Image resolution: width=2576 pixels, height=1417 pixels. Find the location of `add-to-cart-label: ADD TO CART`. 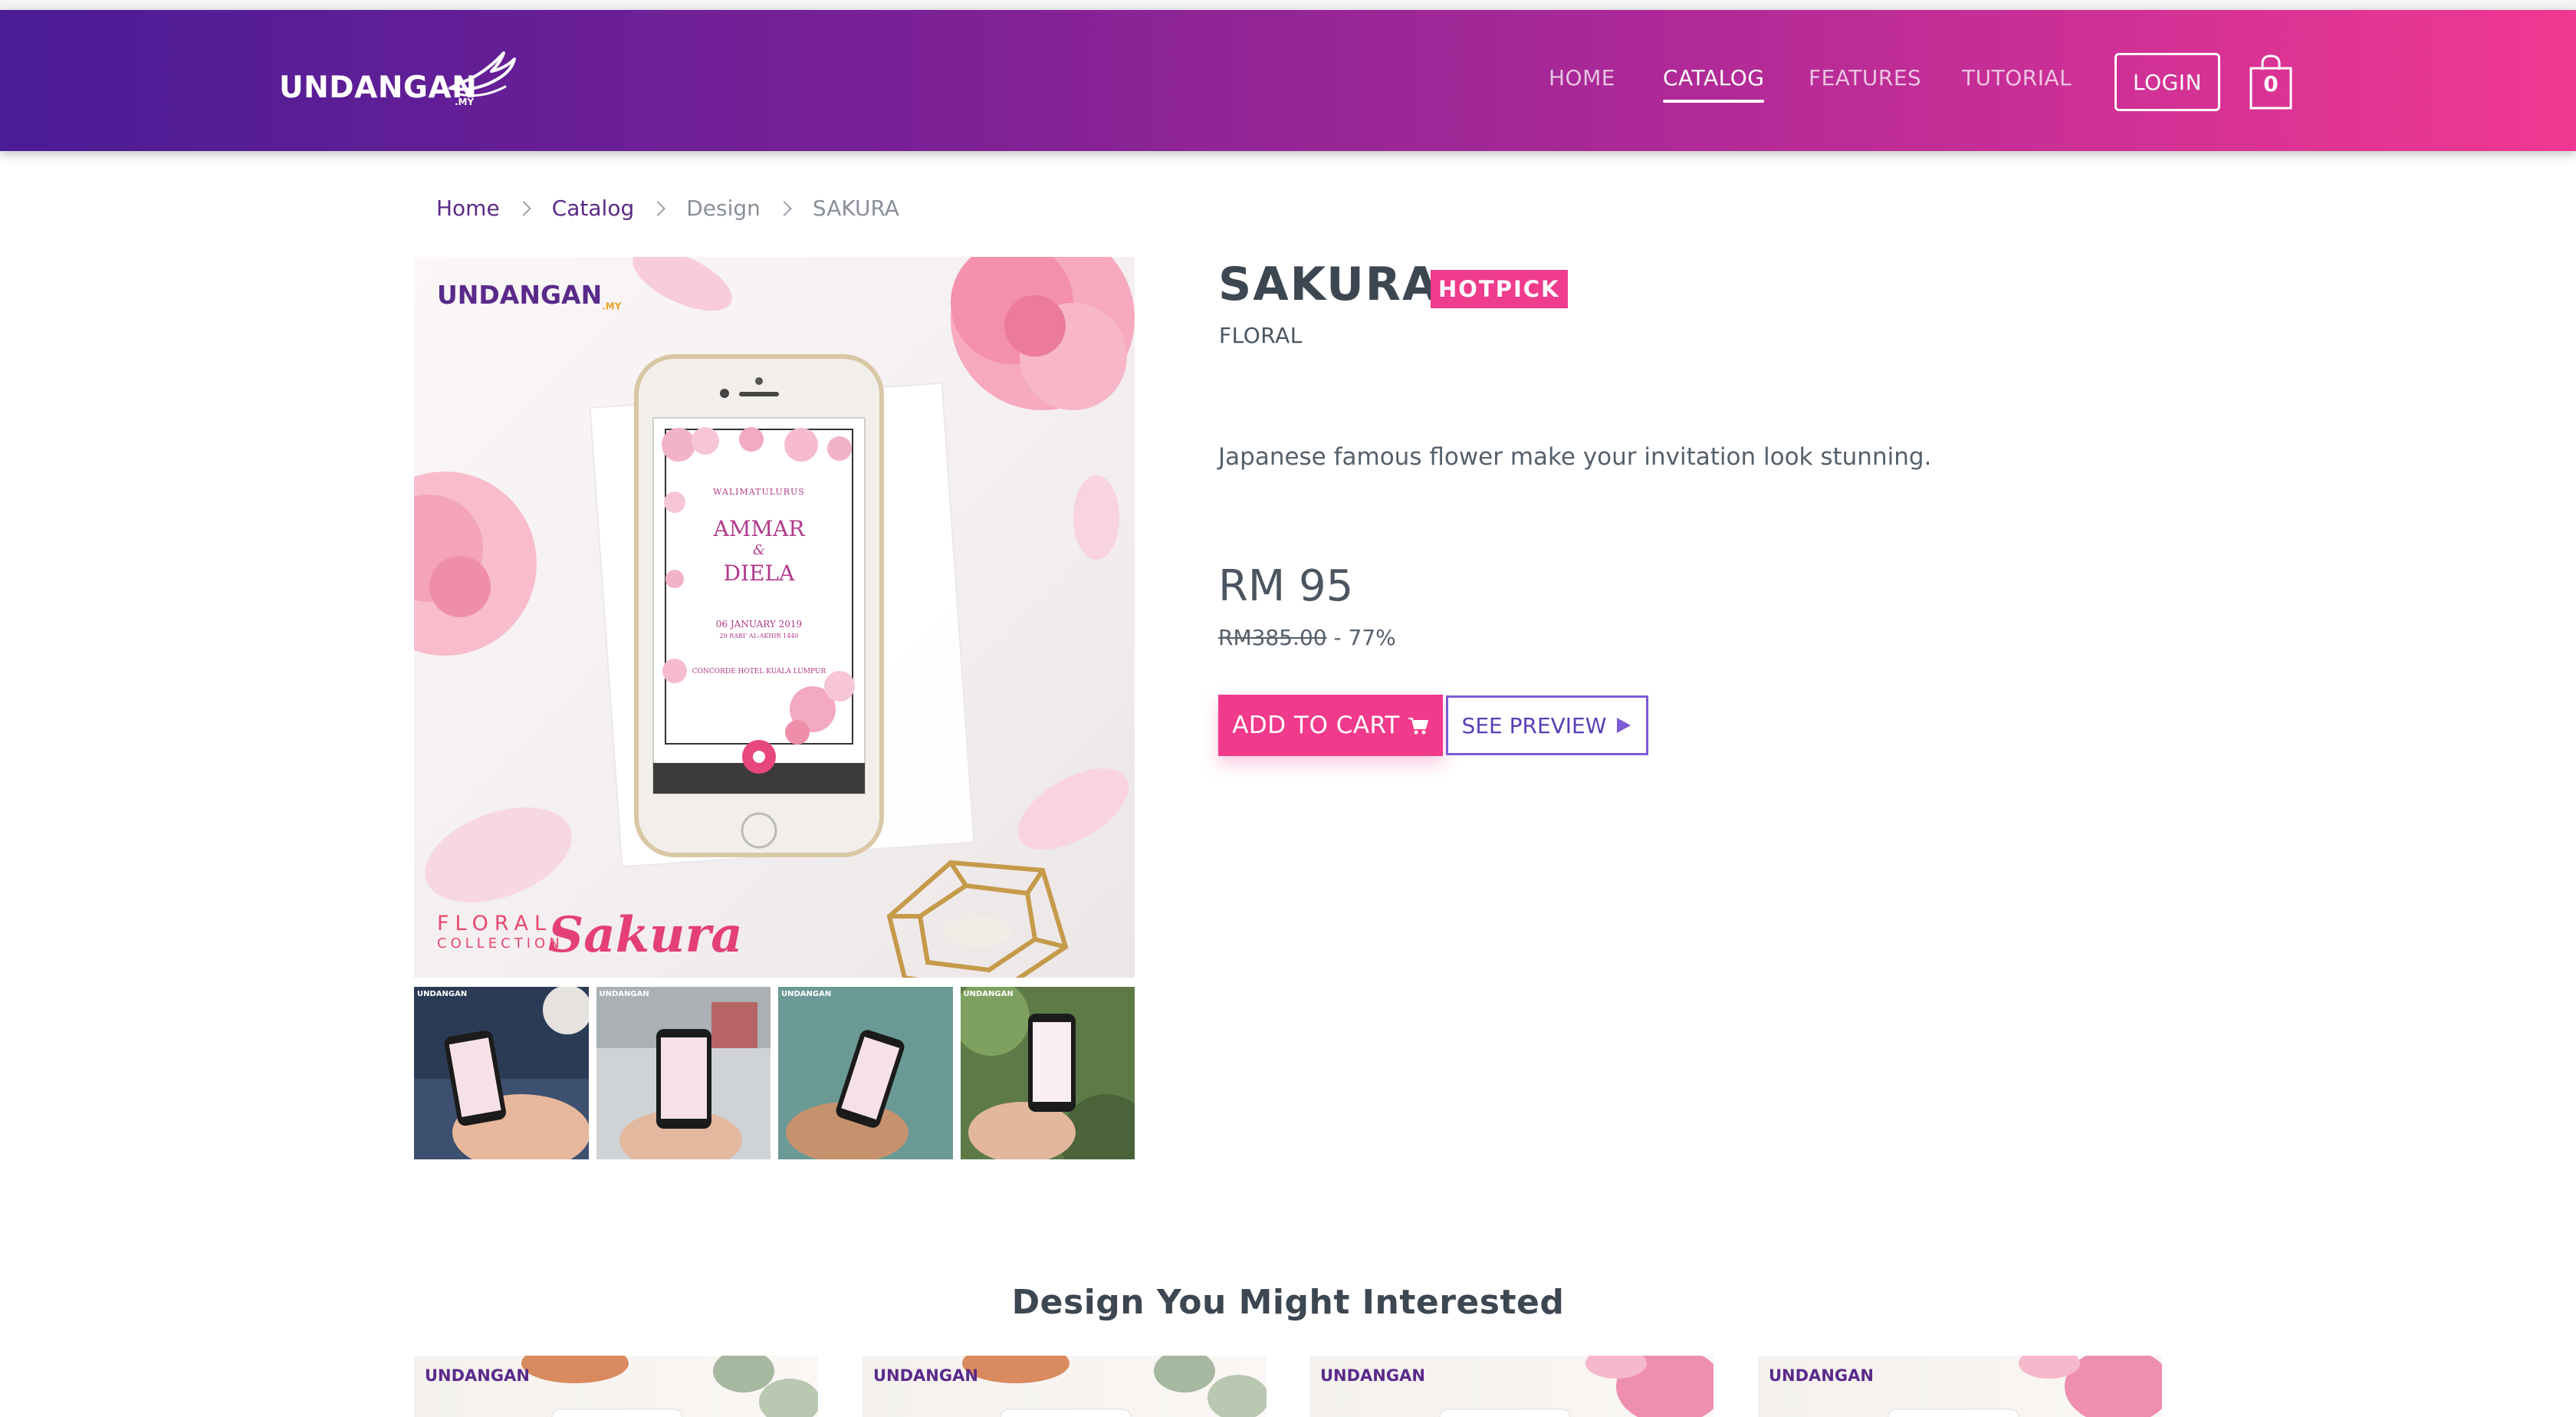

add-to-cart-label: ADD TO CART is located at coordinates (1316, 725).